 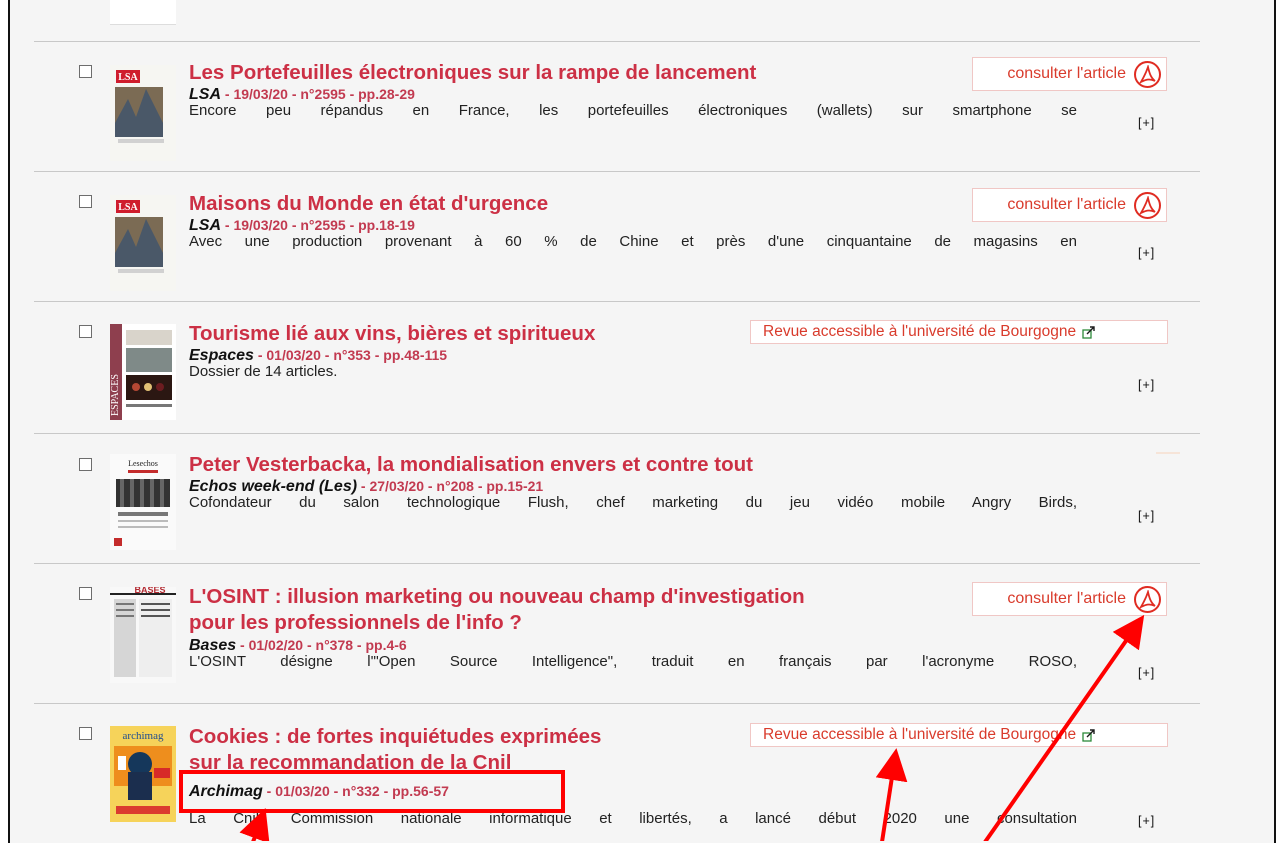 I want to click on university-access-pointer-arrow, so click(x=891, y=794).